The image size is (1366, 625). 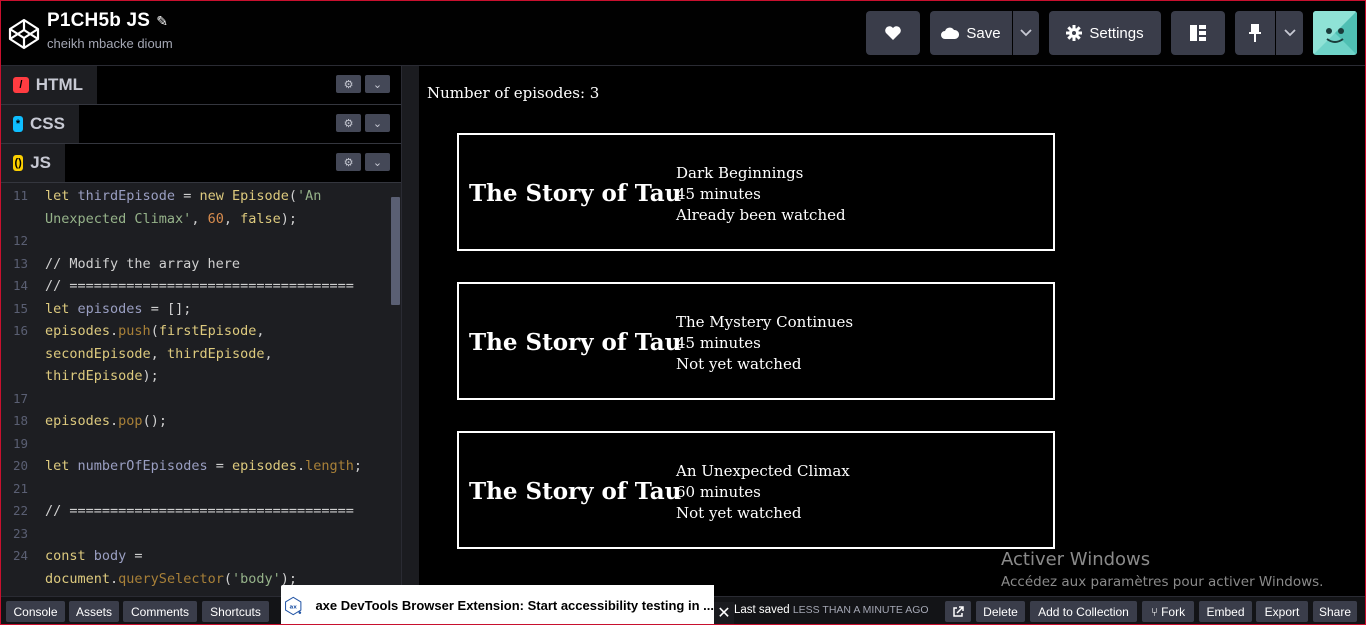 What do you see at coordinates (348, 162) in the screenshot?
I see `js-settings-icon: ⚙` at bounding box center [348, 162].